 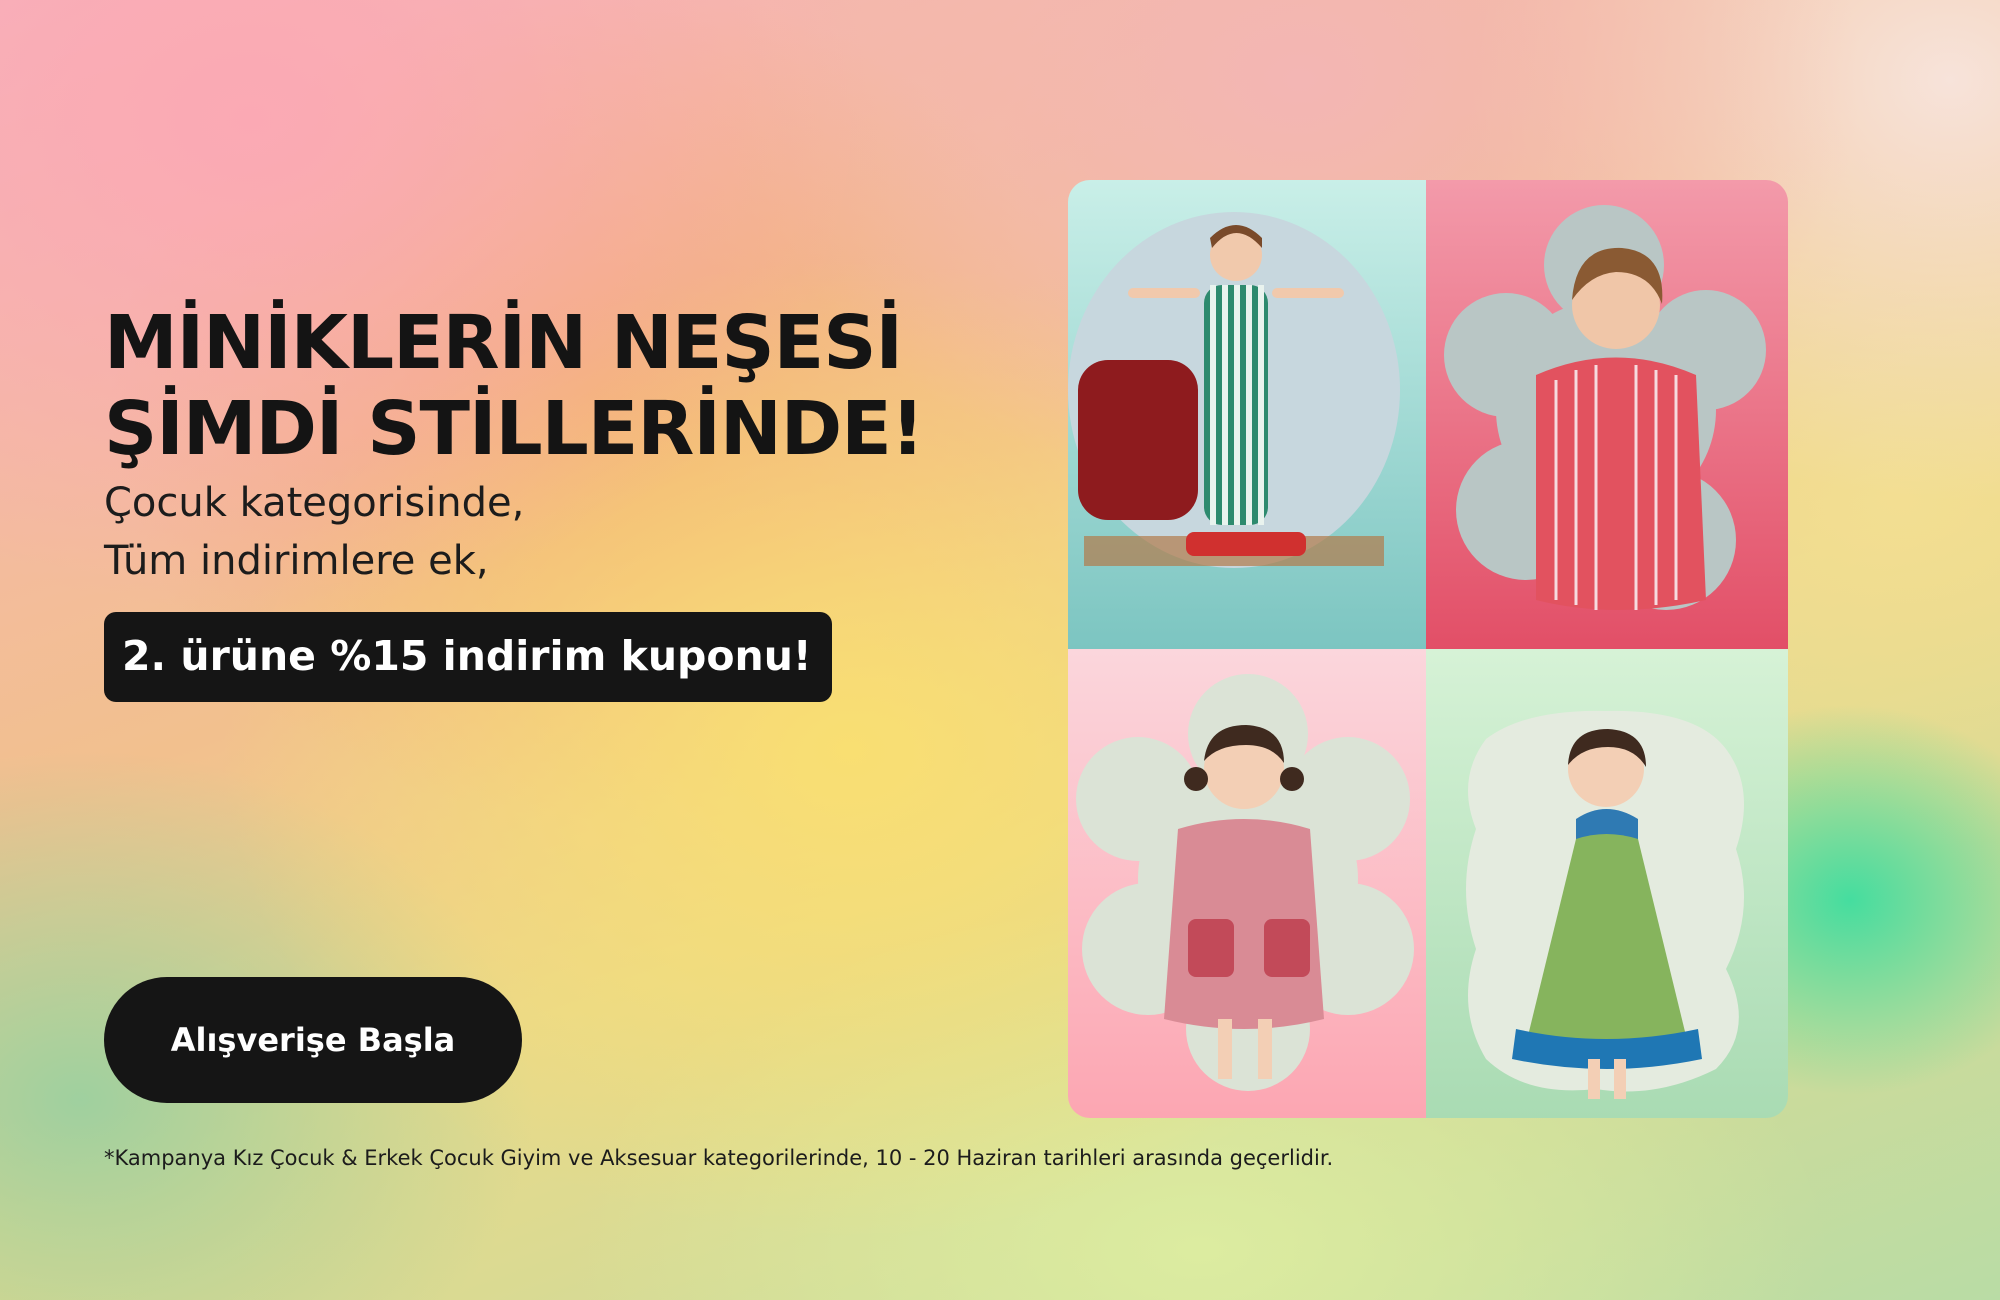 I want to click on photo-tile-green-dress, so click(x=1607, y=883).